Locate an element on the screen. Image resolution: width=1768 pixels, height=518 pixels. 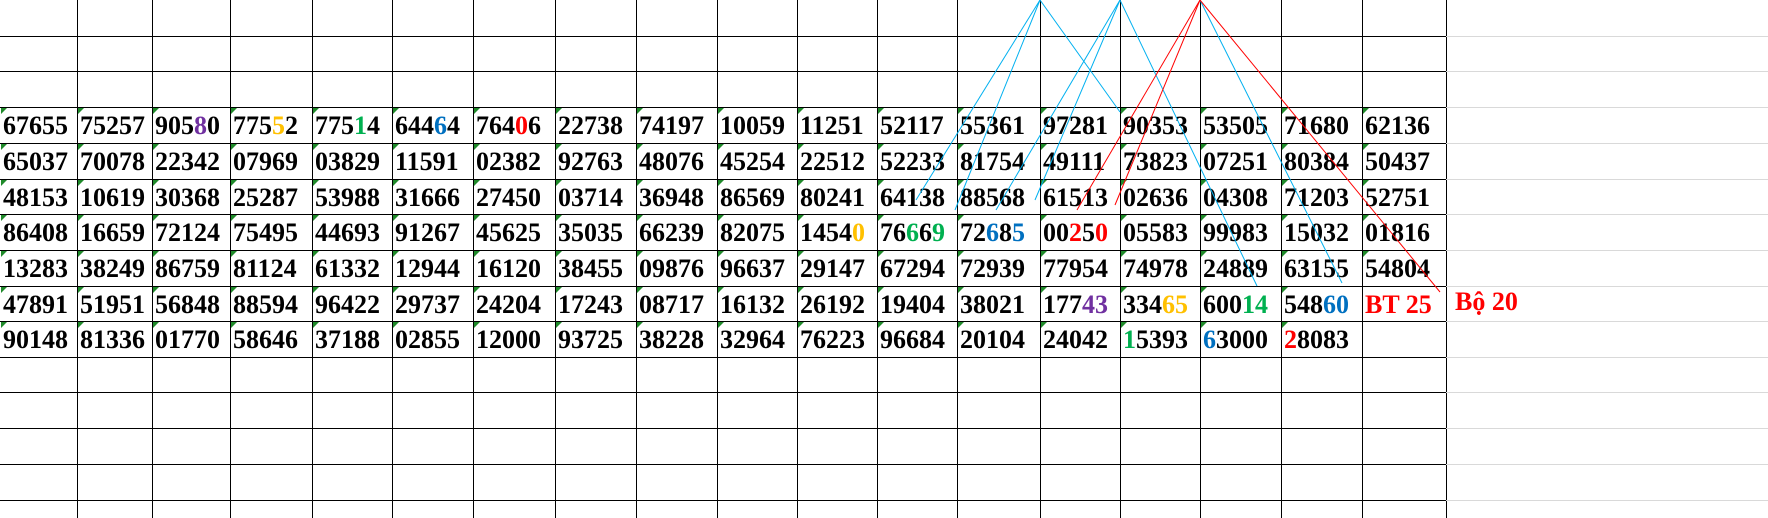
side-note: Bộ 20 is located at coordinates (1486, 301).